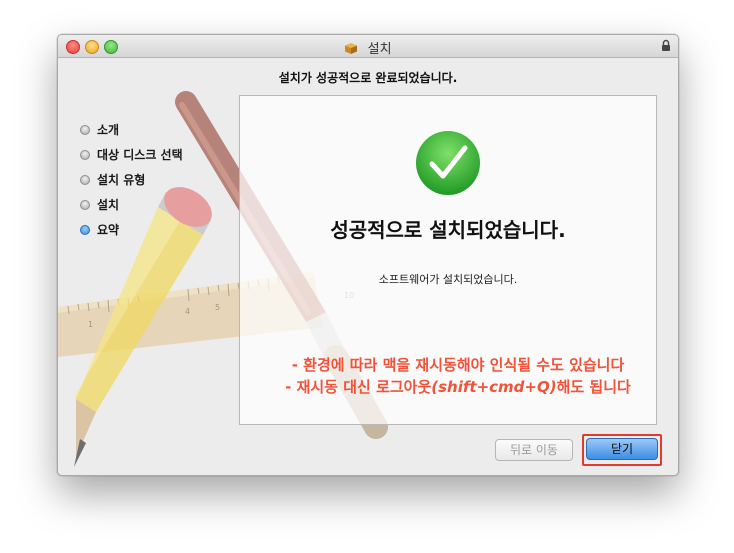  I want to click on lock-icon, so click(666, 45).